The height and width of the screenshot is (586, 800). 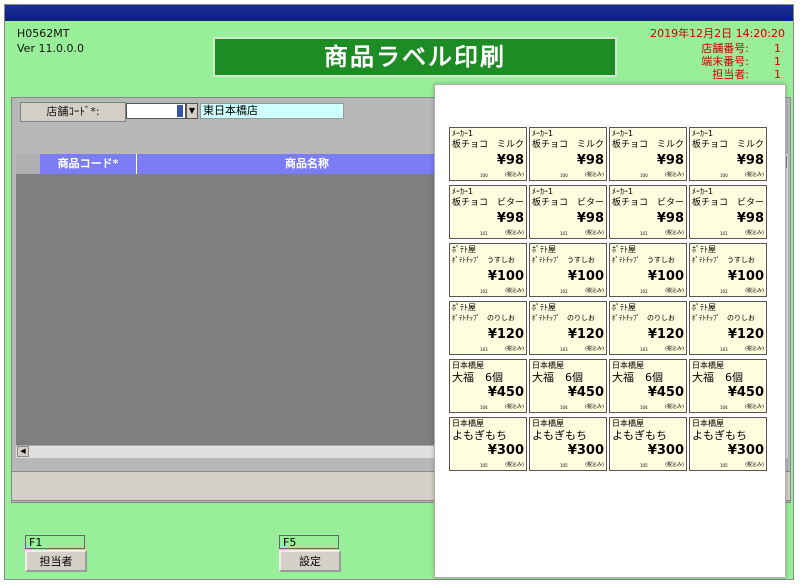 What do you see at coordinates (724, 465) in the screenshot?
I see `label-code: 105` at bounding box center [724, 465].